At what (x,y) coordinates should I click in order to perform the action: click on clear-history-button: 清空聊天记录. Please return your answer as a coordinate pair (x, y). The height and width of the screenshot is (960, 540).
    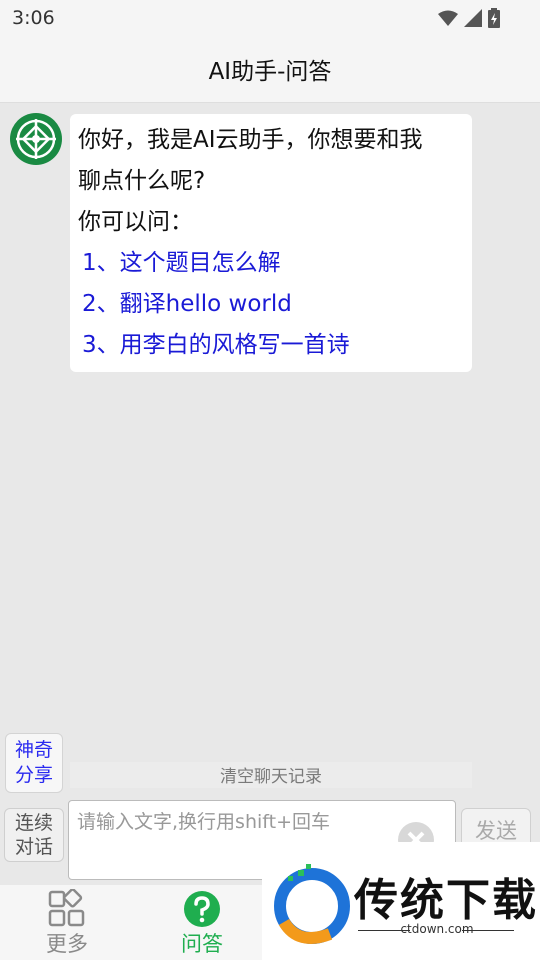
    Looking at the image, I should click on (271, 775).